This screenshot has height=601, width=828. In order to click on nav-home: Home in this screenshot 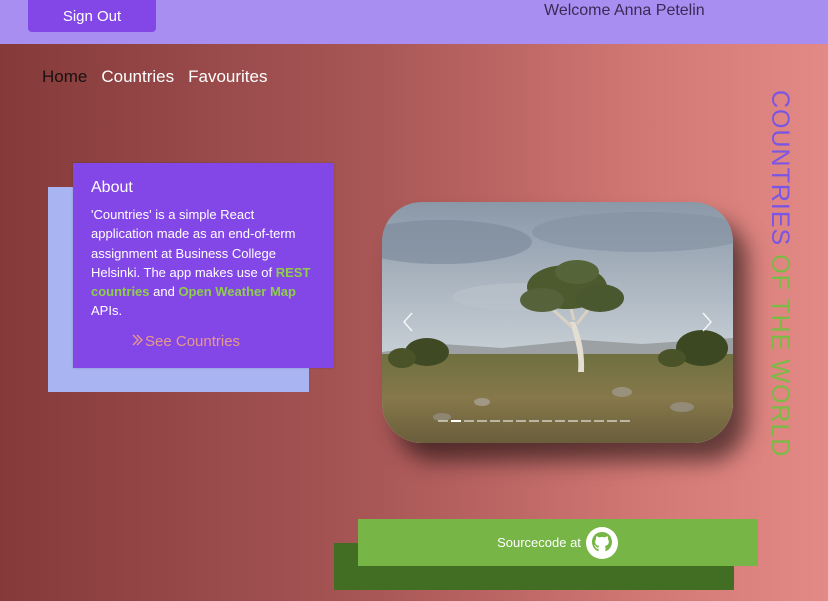, I will do `click(64, 77)`.